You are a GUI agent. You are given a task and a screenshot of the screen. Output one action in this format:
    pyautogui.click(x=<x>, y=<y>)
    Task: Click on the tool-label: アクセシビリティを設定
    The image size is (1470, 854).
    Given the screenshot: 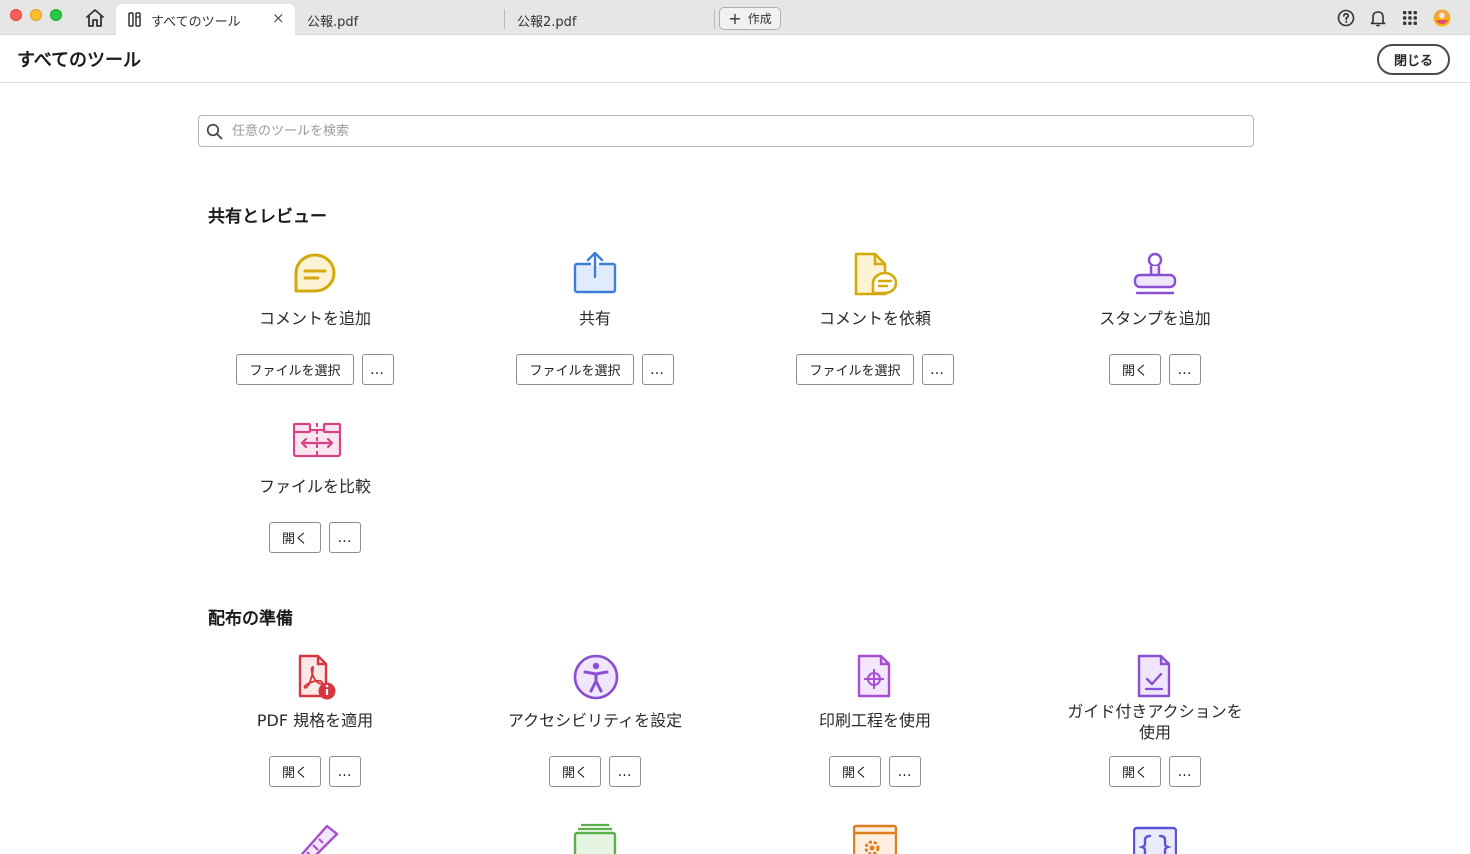 What is the action you would take?
    pyautogui.click(x=595, y=720)
    